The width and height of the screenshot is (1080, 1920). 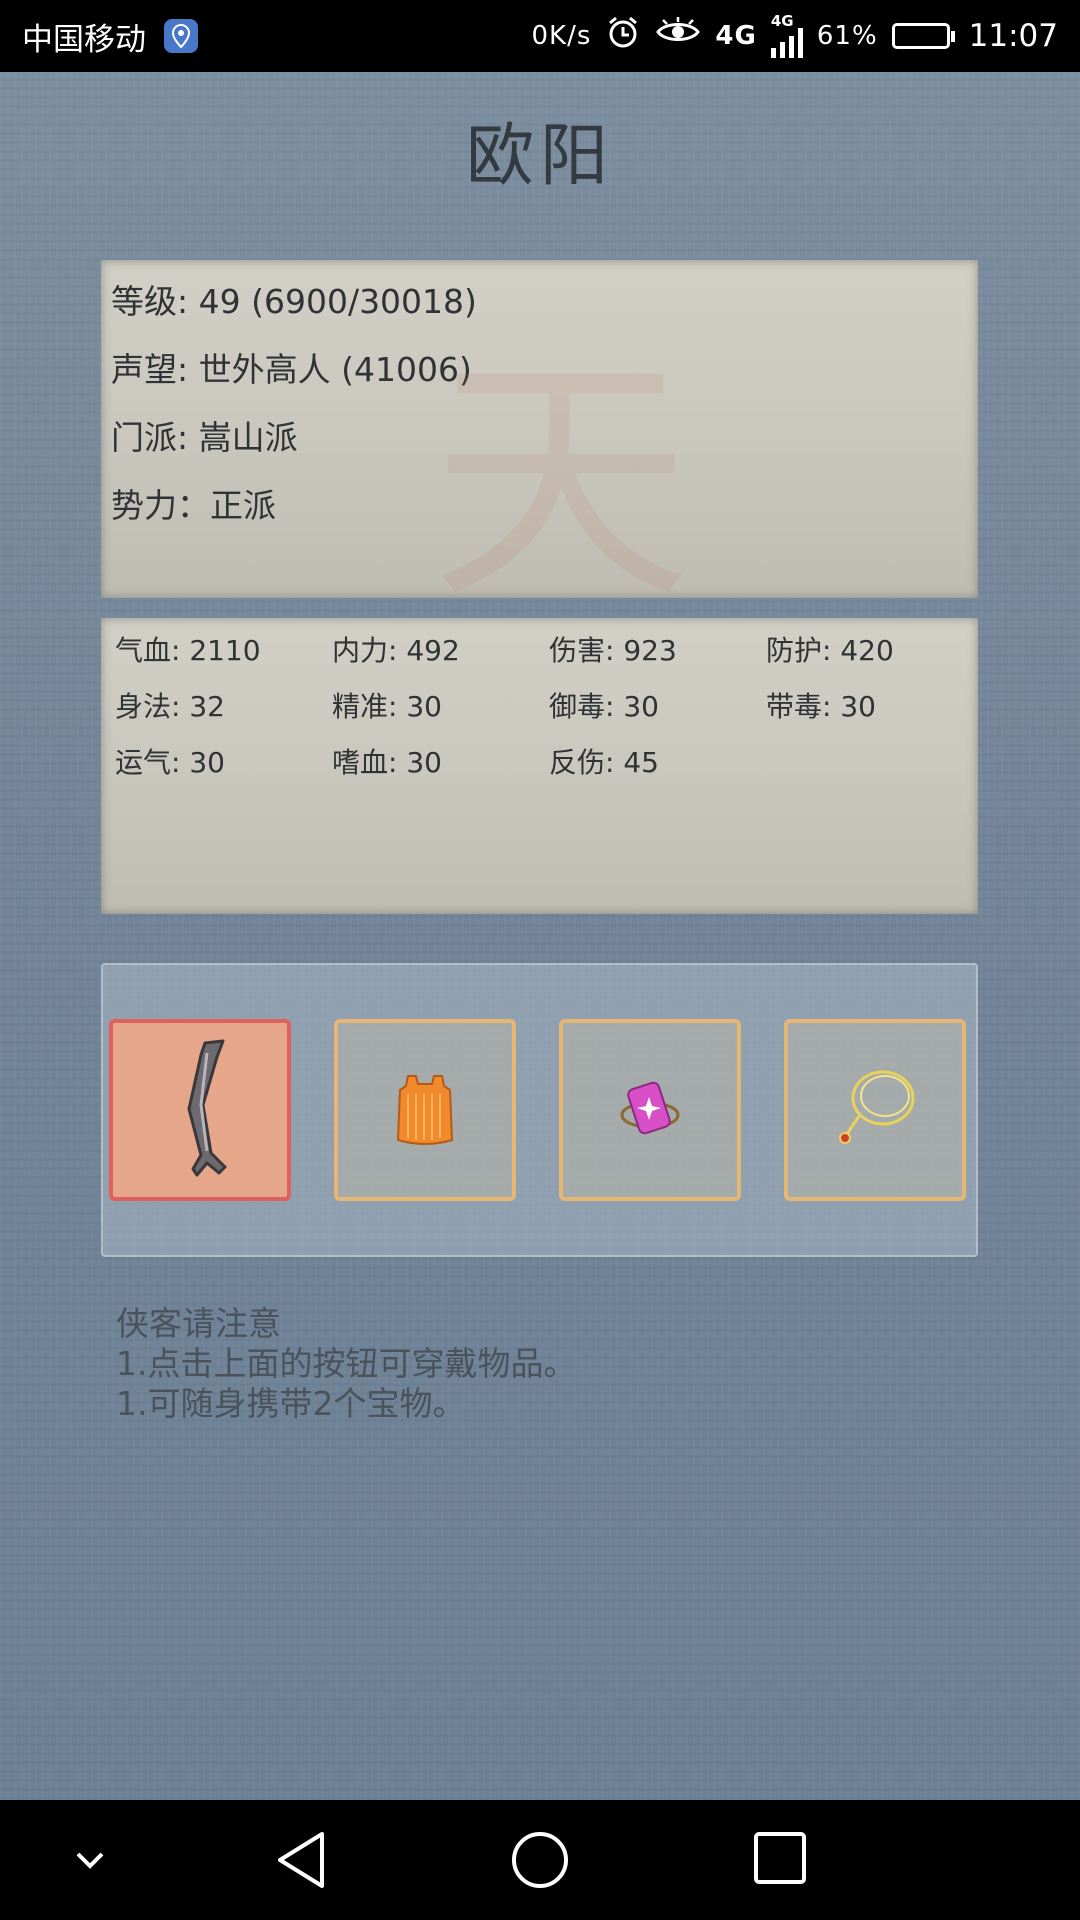 What do you see at coordinates (604, 706) in the screenshot?
I see `stat-poison-resist: 御毒: 30` at bounding box center [604, 706].